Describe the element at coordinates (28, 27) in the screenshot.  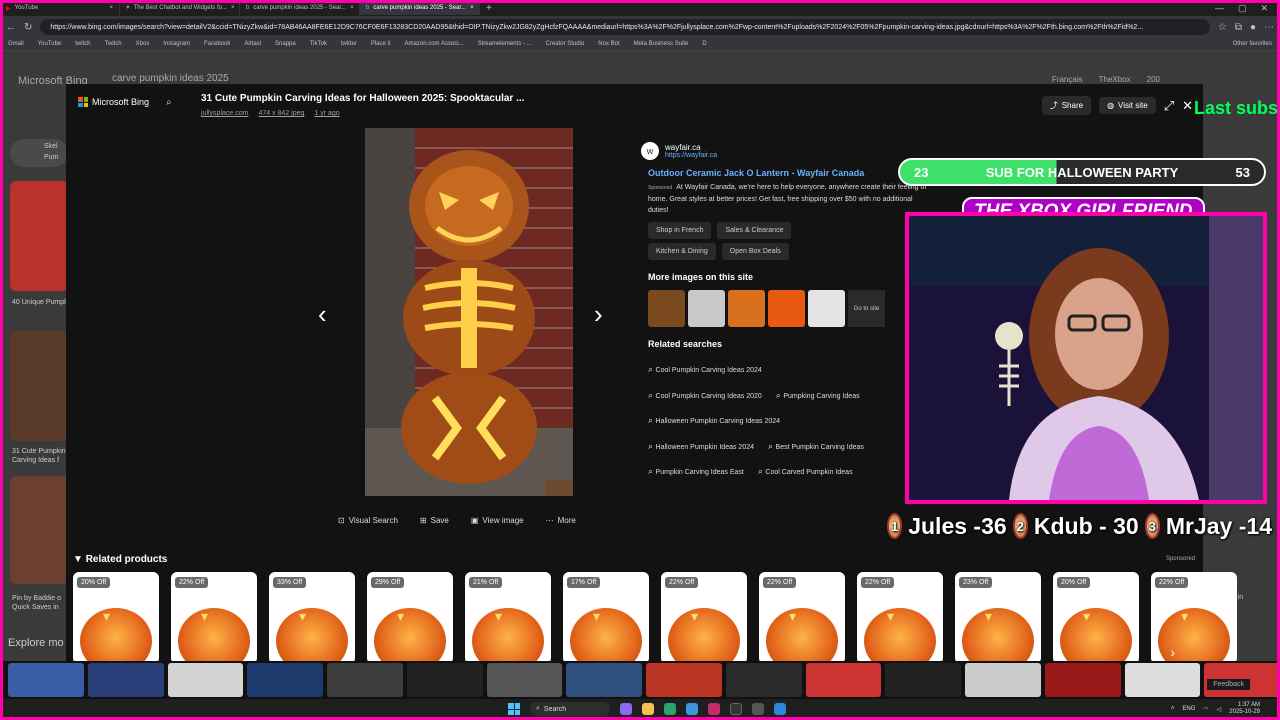
I see `reload-icon: ↻` at that location.